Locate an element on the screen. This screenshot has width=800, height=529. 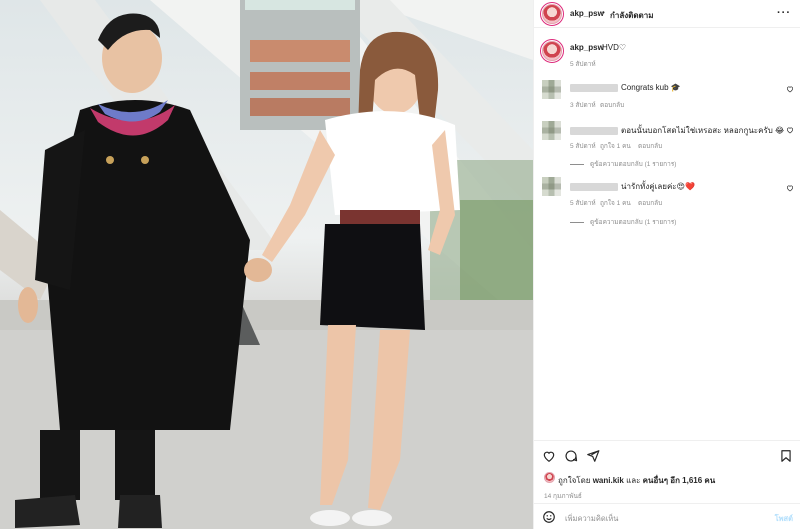
comment-content: น่ารักทั้งคู่เลยค่ะ😍❤️ is located at coordinates (632, 186).